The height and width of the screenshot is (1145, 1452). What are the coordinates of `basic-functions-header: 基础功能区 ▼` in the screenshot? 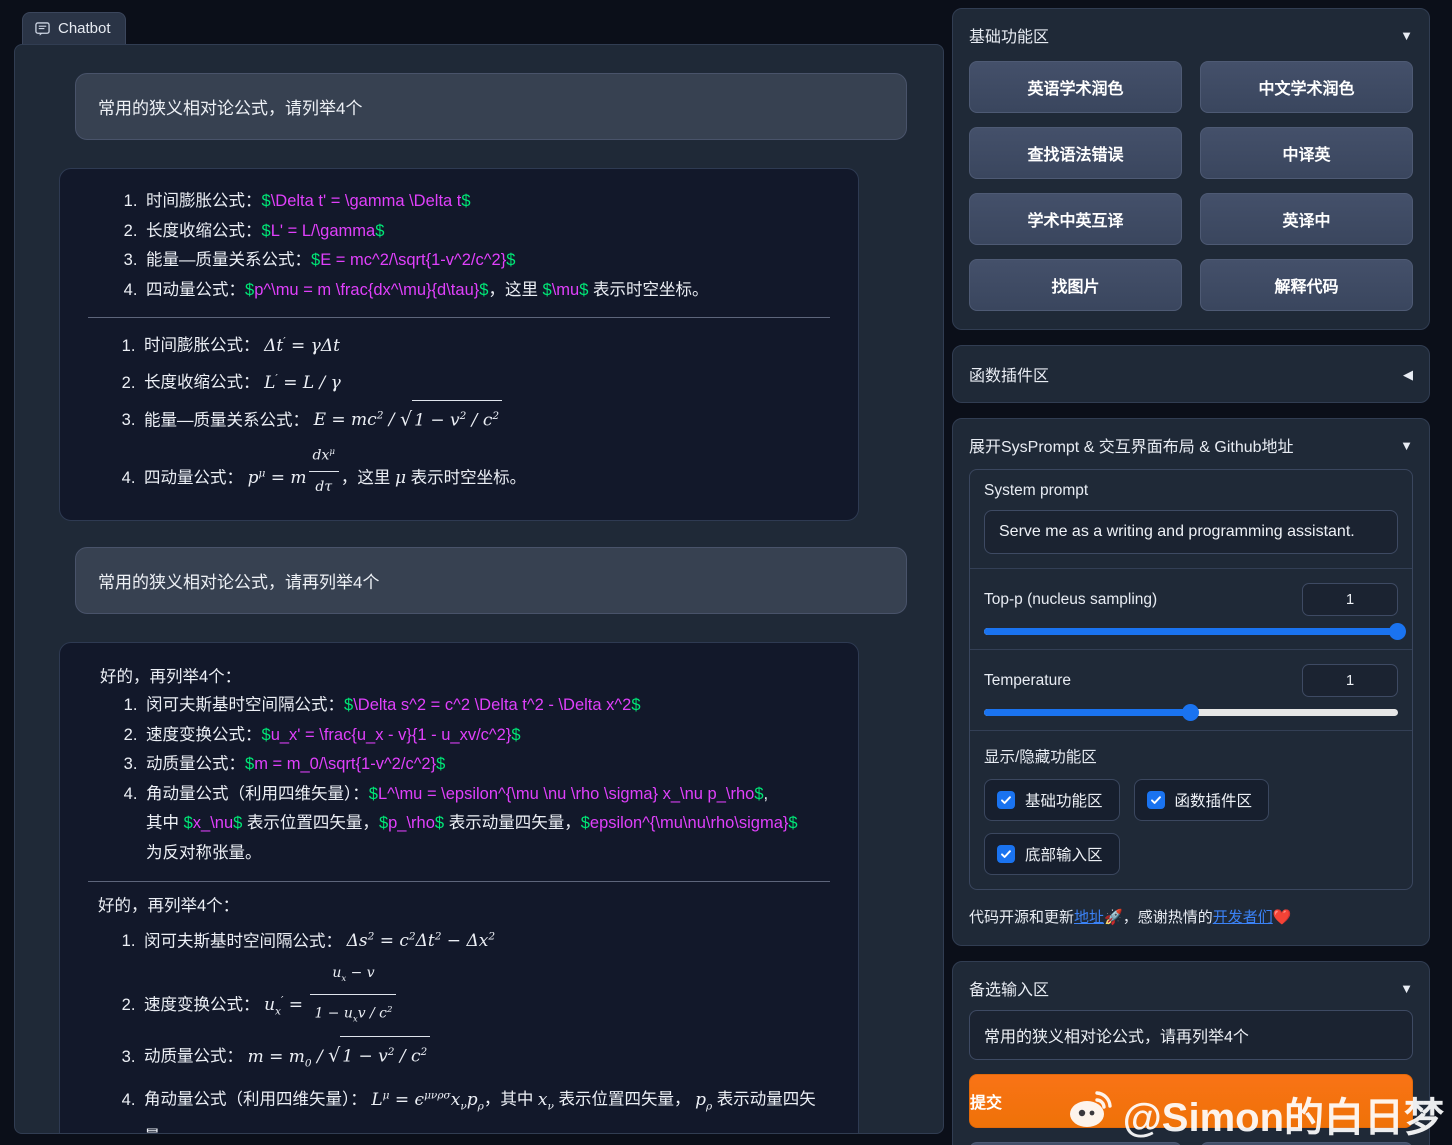 It's located at (1191, 35).